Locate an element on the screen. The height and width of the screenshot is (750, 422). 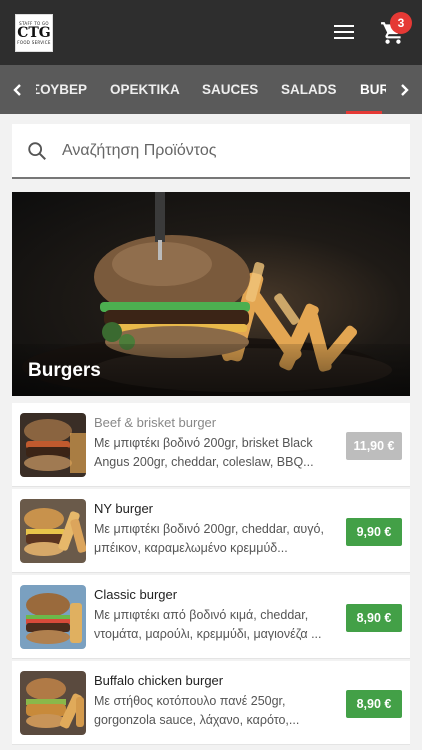
hamburger-menu-icon is located at coordinates (344, 32).